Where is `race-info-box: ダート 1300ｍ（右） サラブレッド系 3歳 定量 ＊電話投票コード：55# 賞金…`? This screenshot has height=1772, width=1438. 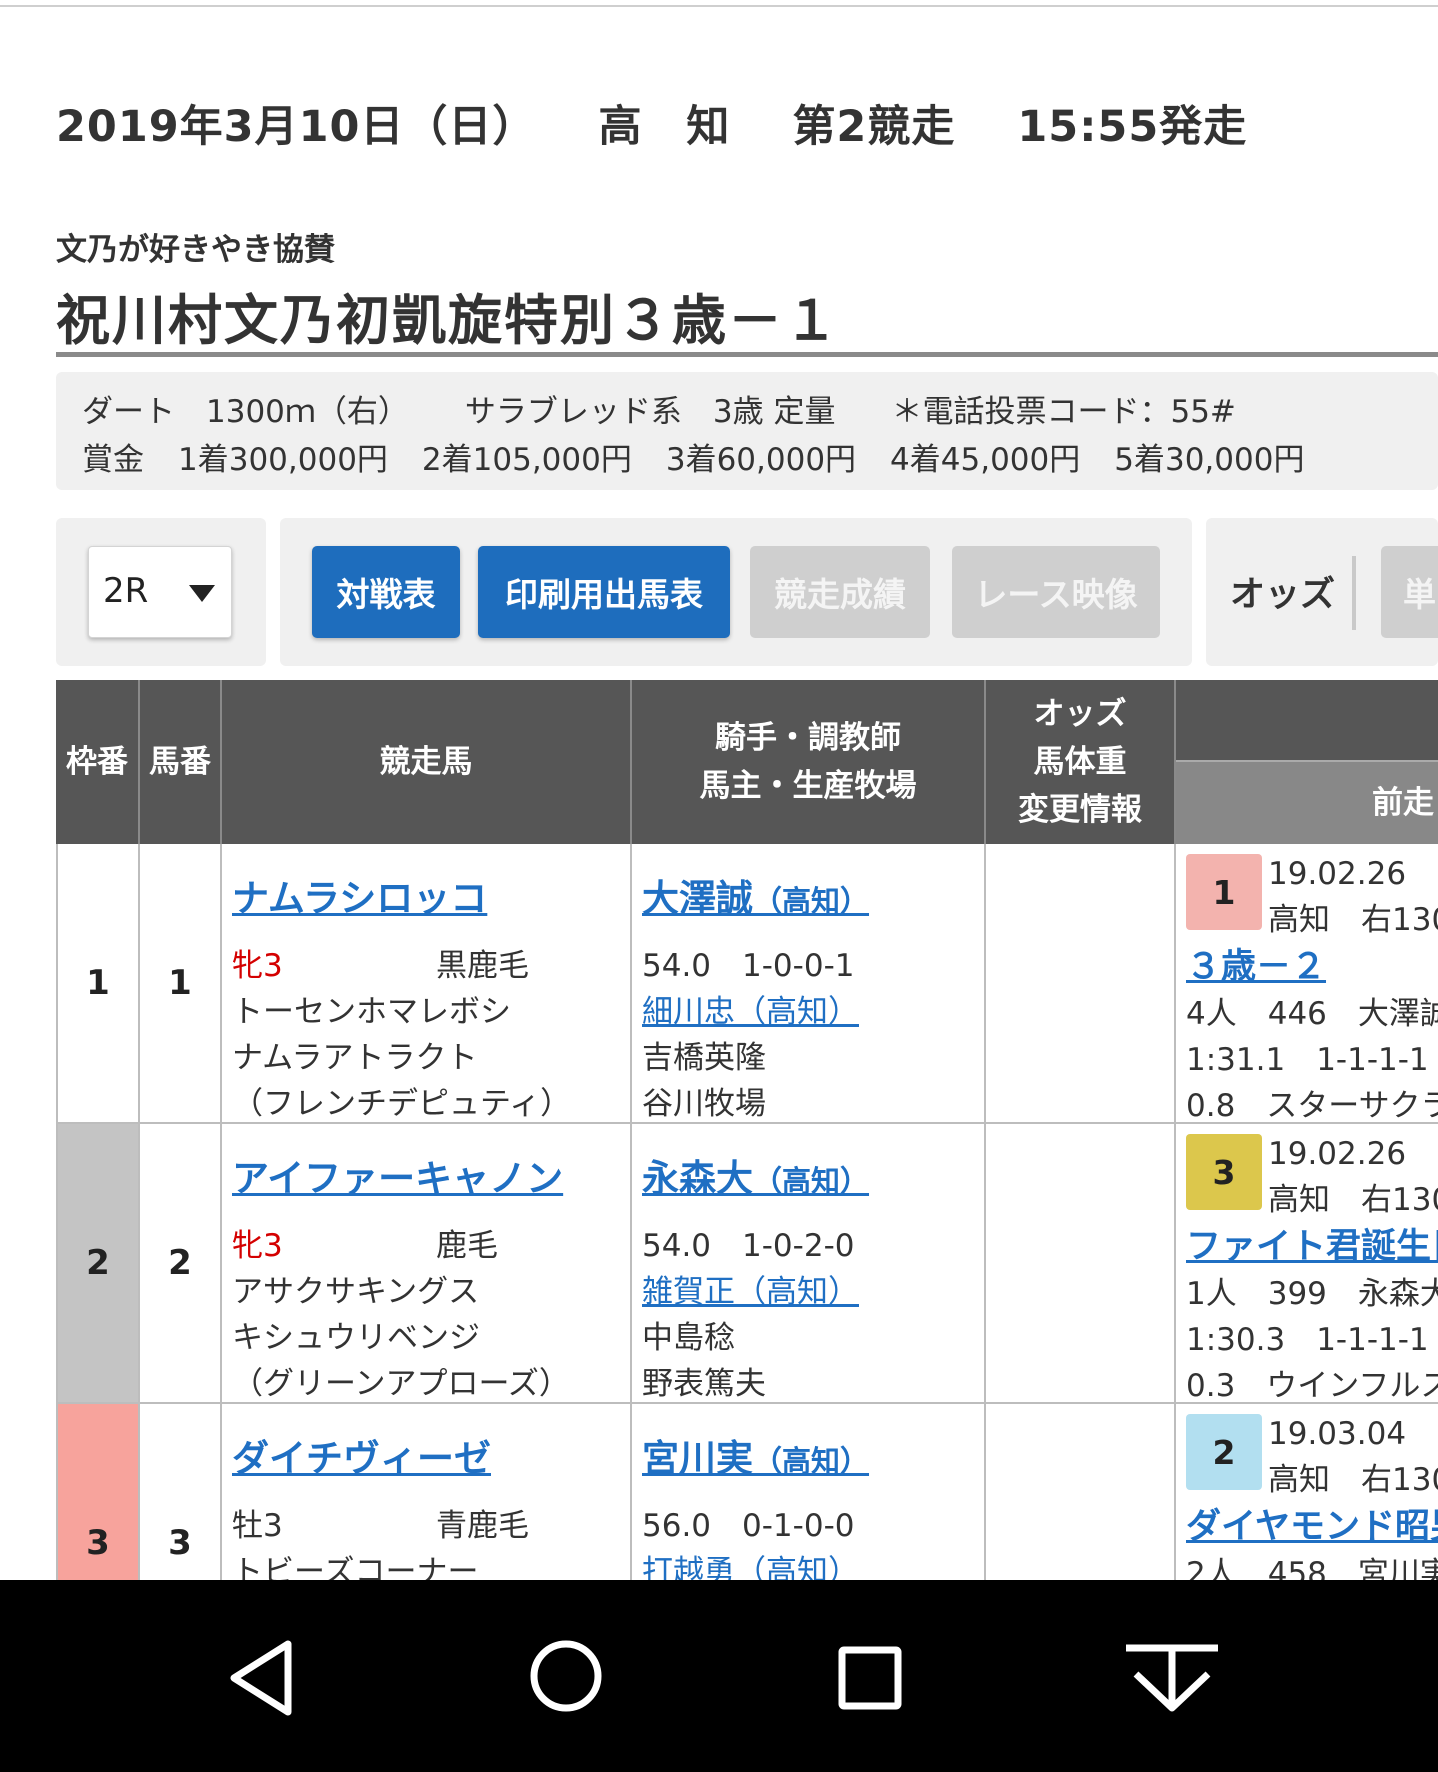
race-info-box: ダート 1300ｍ（右） サラブレッド系 3歳 定量 ＊電話投票コード：55# 賞金… is located at coordinates (747, 431).